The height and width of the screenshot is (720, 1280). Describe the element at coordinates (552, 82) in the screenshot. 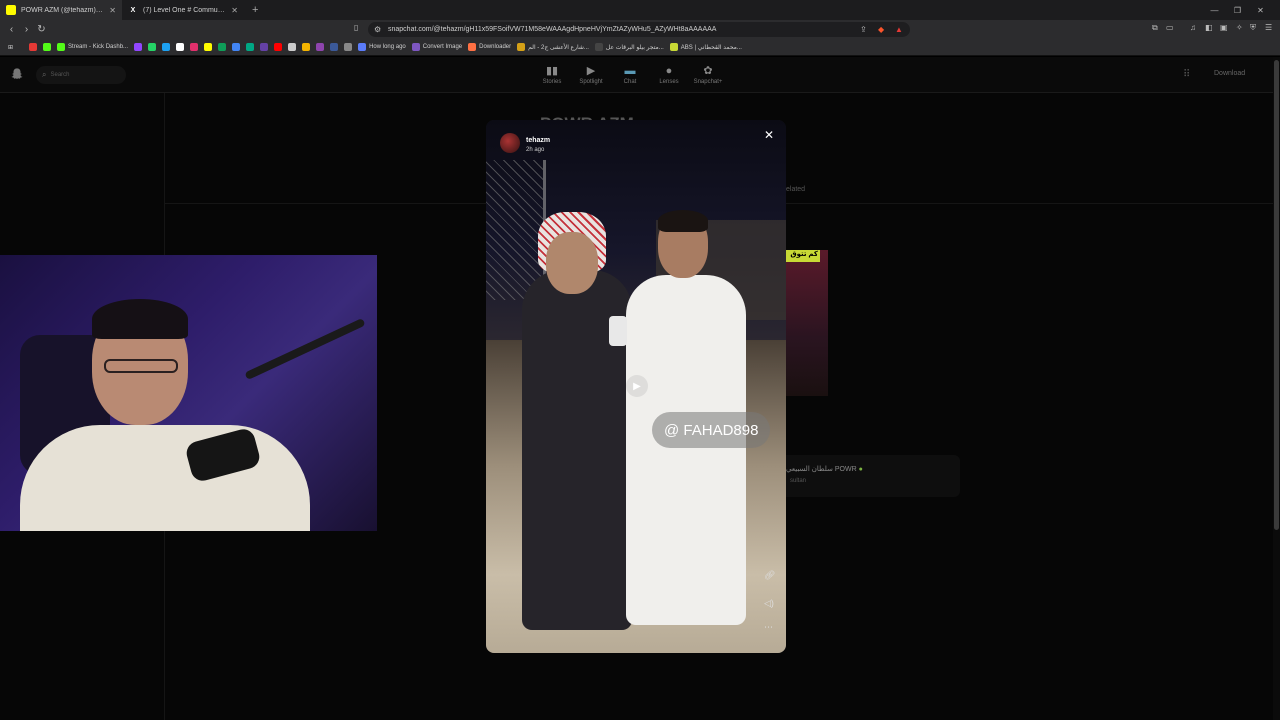

I see `nav-label: Stories` at that location.